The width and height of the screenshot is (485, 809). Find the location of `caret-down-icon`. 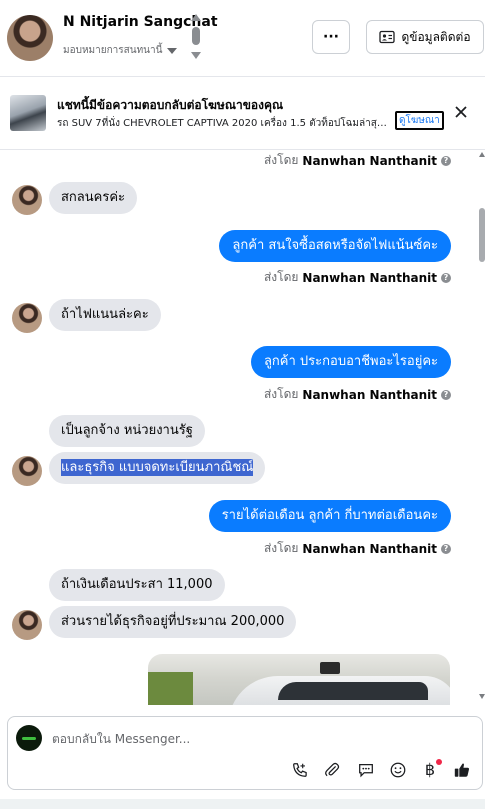

caret-down-icon is located at coordinates (172, 50).